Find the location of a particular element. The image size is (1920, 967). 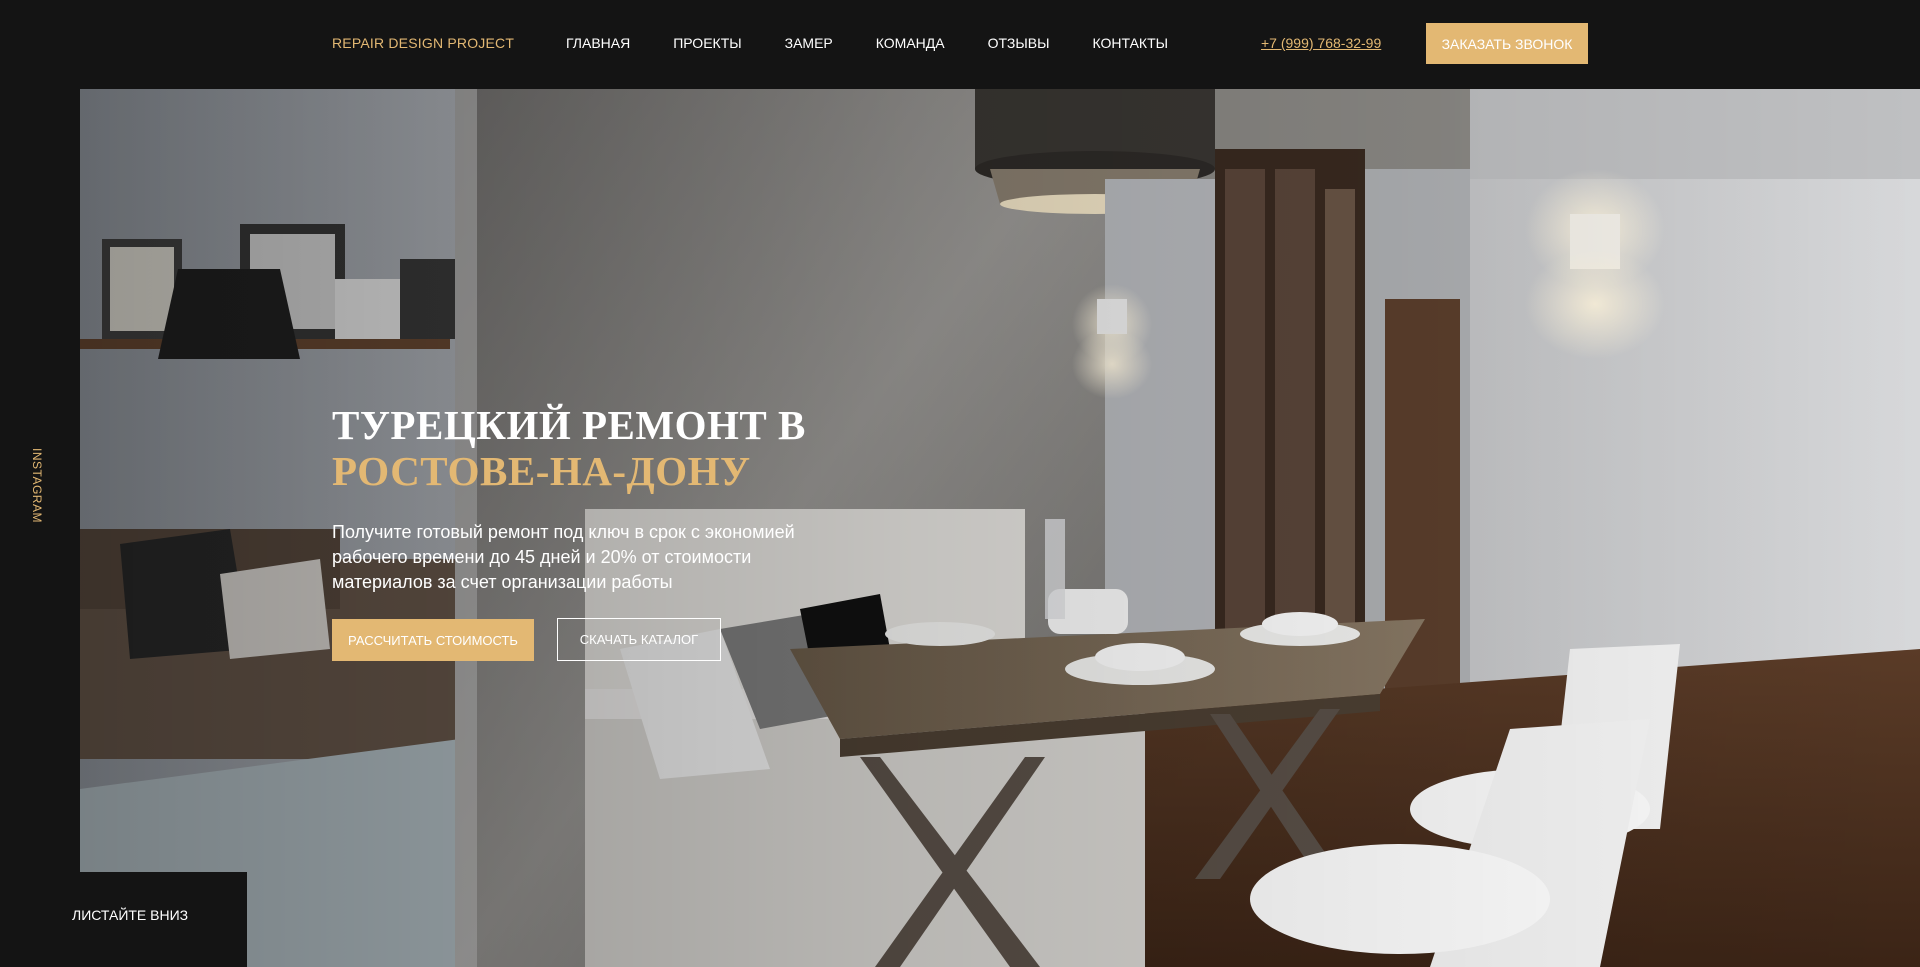

download-catalog-button: СКАЧАТЬ КАТАЛОГ is located at coordinates (639, 639).